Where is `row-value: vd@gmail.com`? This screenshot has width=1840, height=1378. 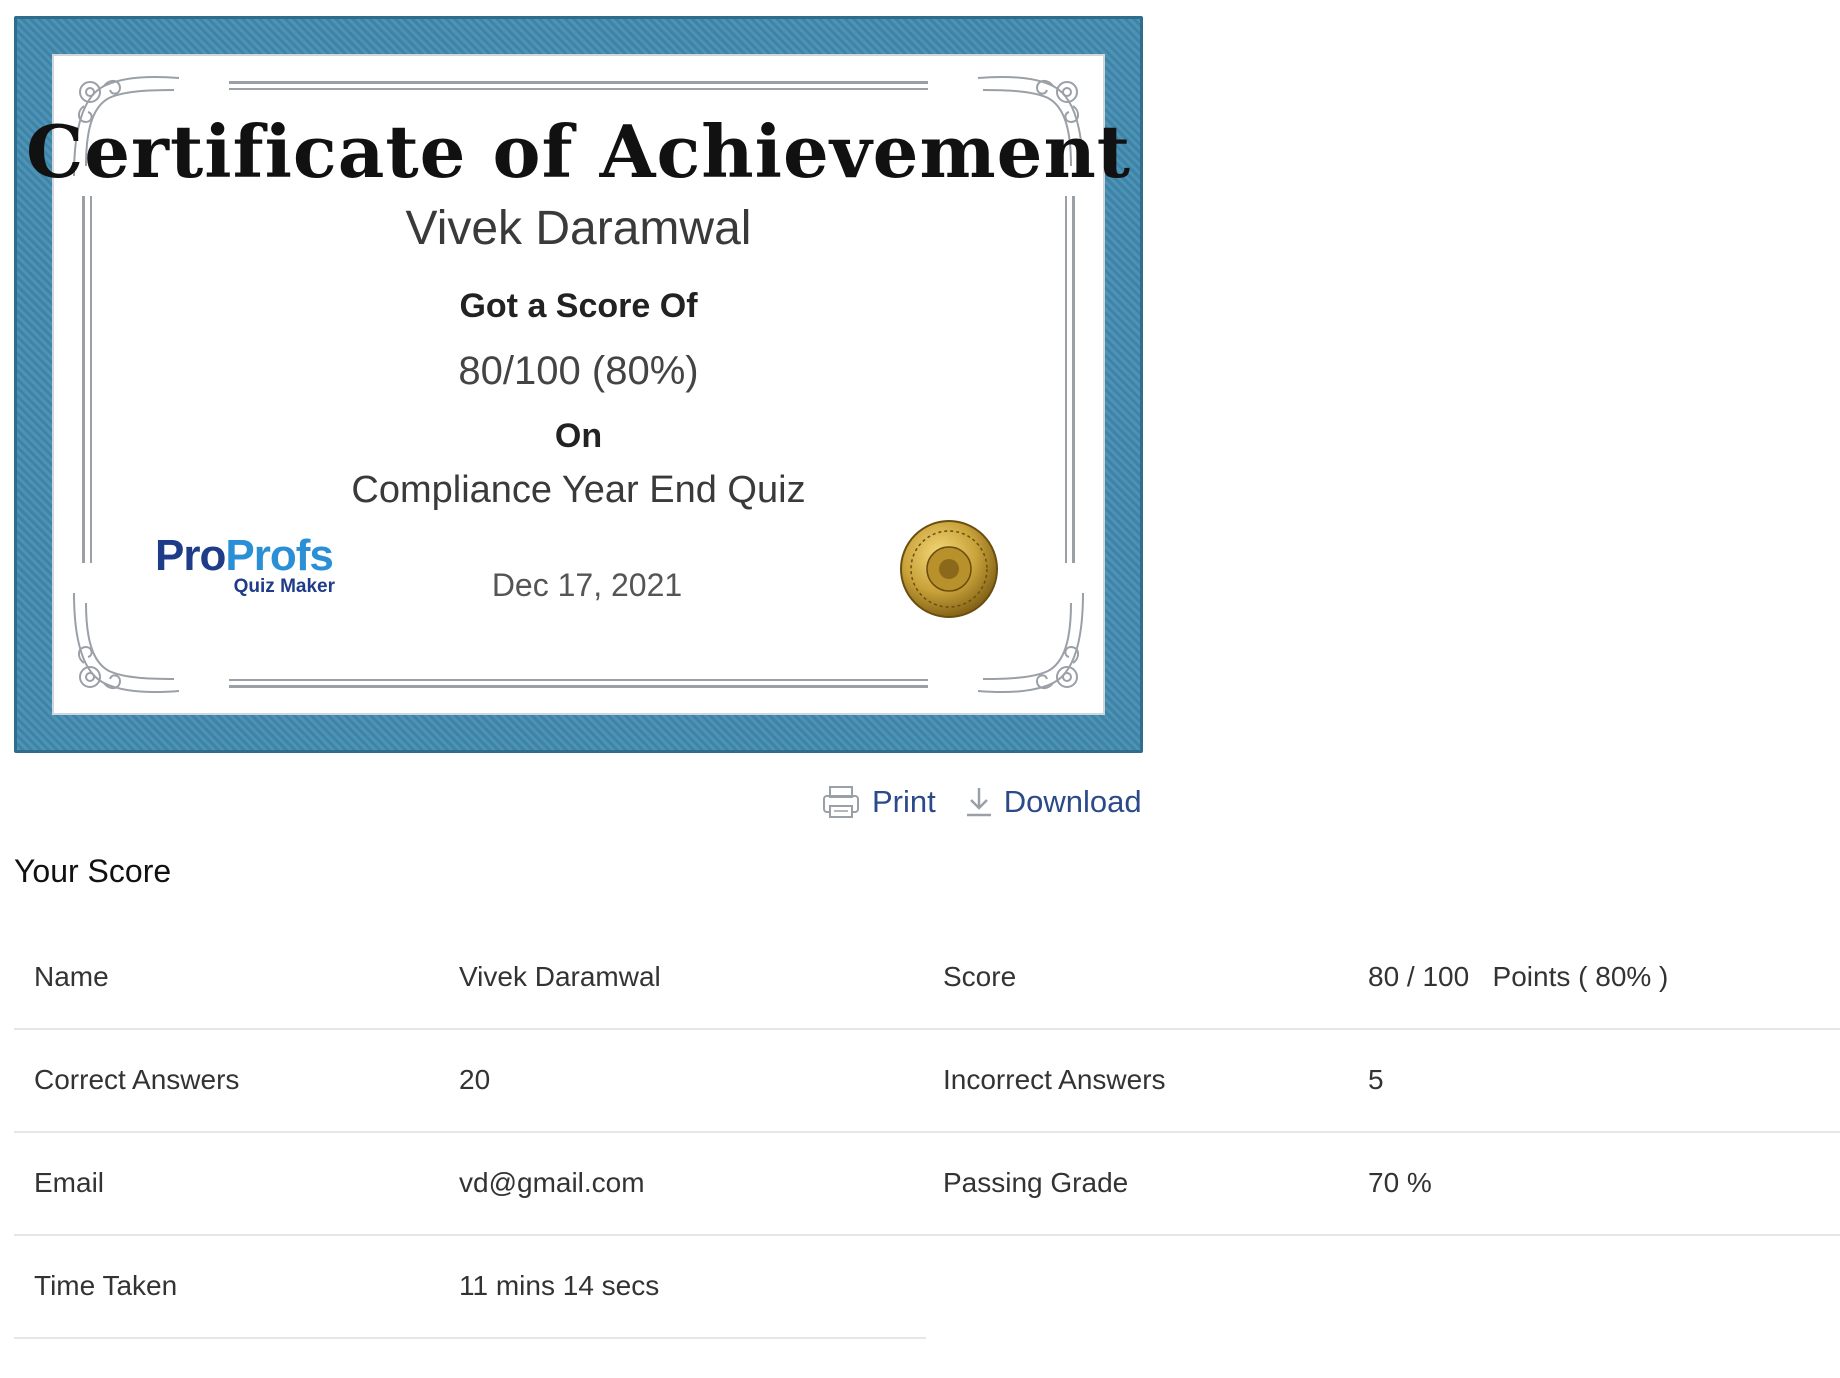 row-value: vd@gmail.com is located at coordinates (552, 1182).